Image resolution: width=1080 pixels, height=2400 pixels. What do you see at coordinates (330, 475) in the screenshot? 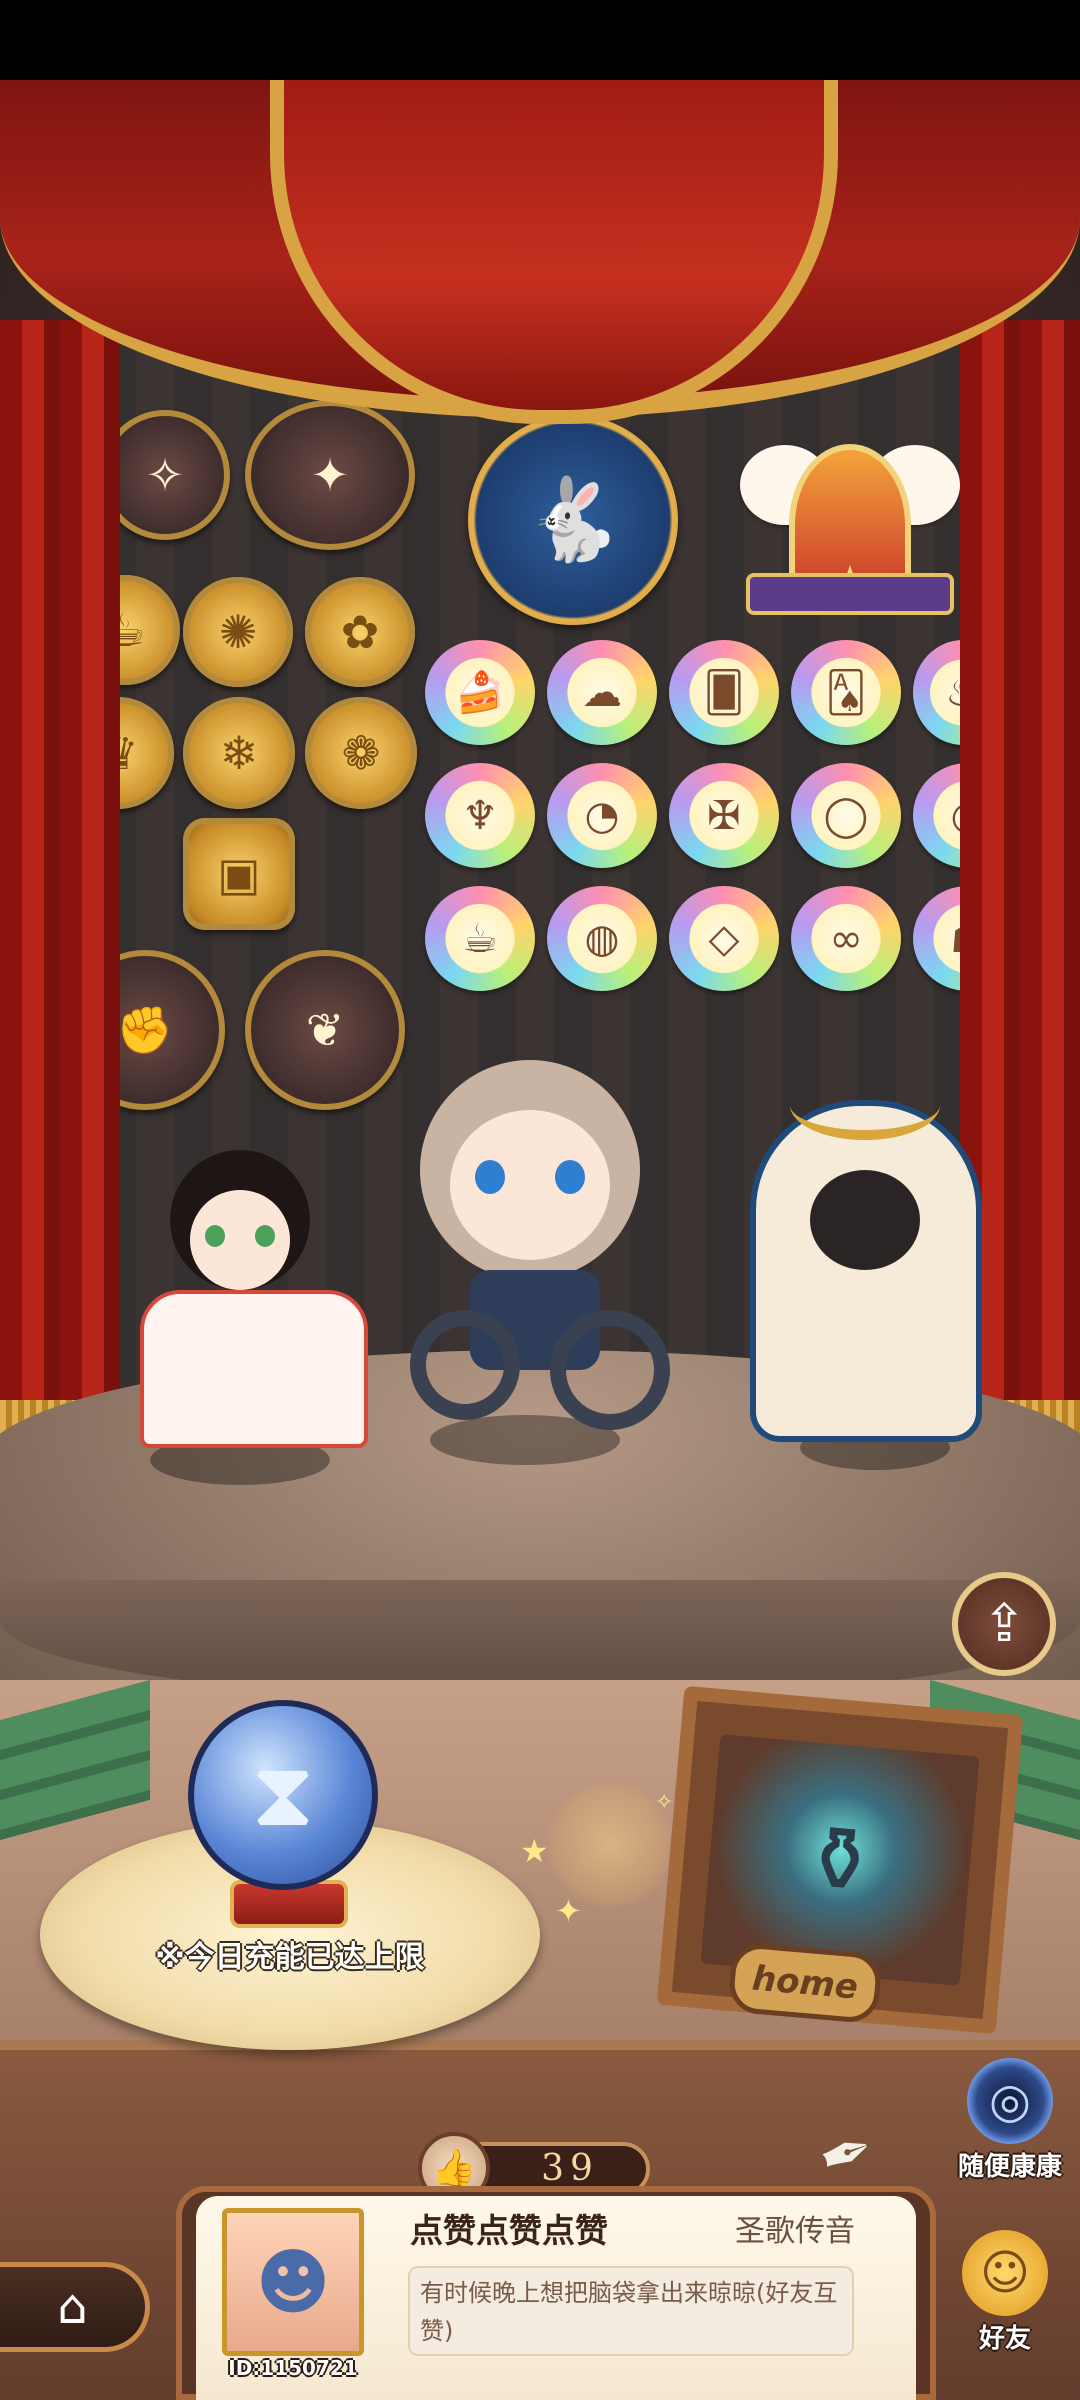
I see `medal-constellation-2: ✦` at bounding box center [330, 475].